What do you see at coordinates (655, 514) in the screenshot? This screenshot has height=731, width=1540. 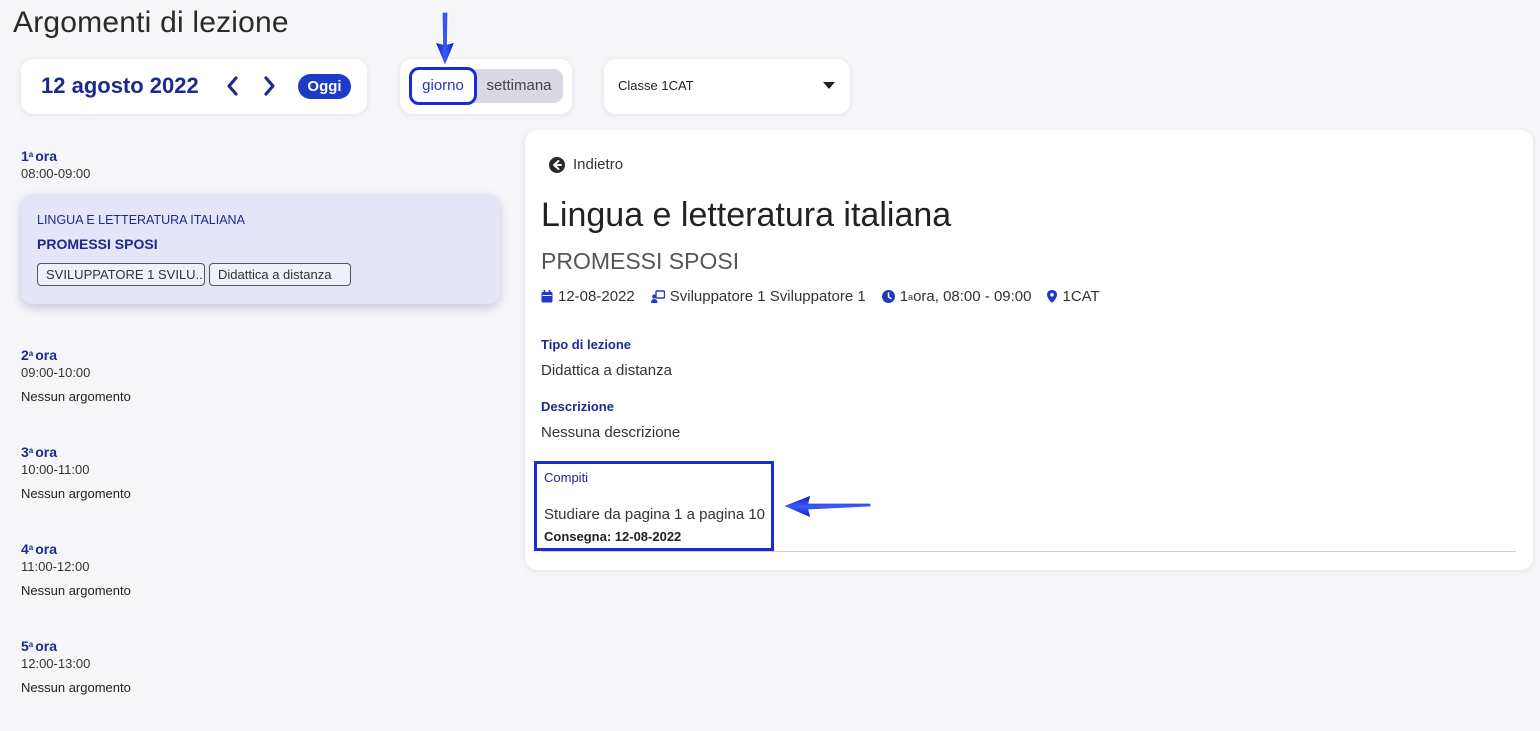 I see `homework-text: Studiare da pagina 1 a pagina 10` at bounding box center [655, 514].